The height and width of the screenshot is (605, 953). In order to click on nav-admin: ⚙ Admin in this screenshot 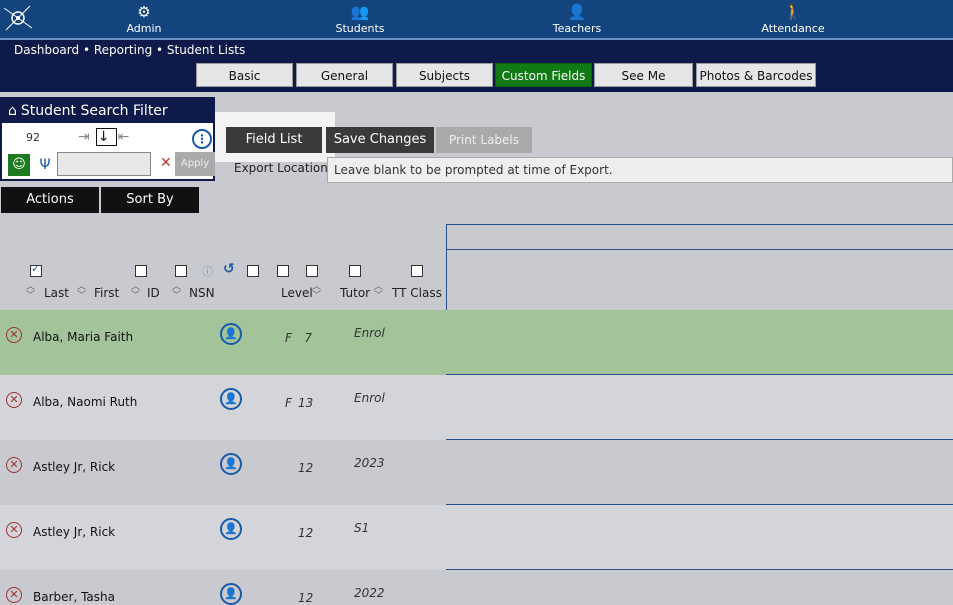, I will do `click(144, 19)`.